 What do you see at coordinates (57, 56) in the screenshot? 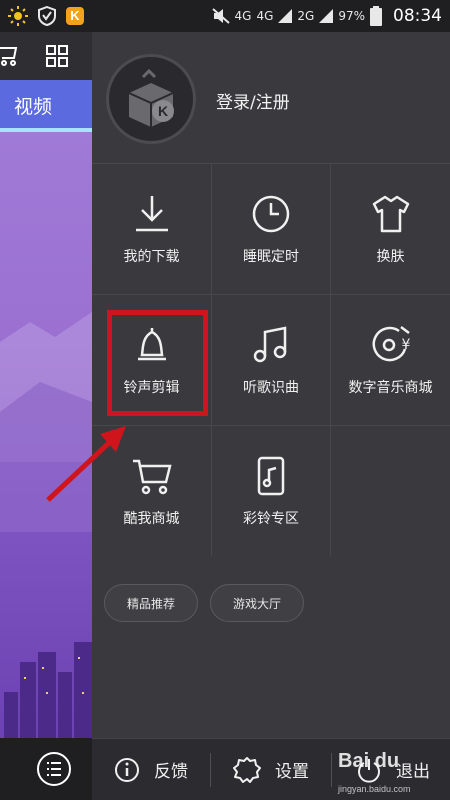
I see `grid-icon` at bounding box center [57, 56].